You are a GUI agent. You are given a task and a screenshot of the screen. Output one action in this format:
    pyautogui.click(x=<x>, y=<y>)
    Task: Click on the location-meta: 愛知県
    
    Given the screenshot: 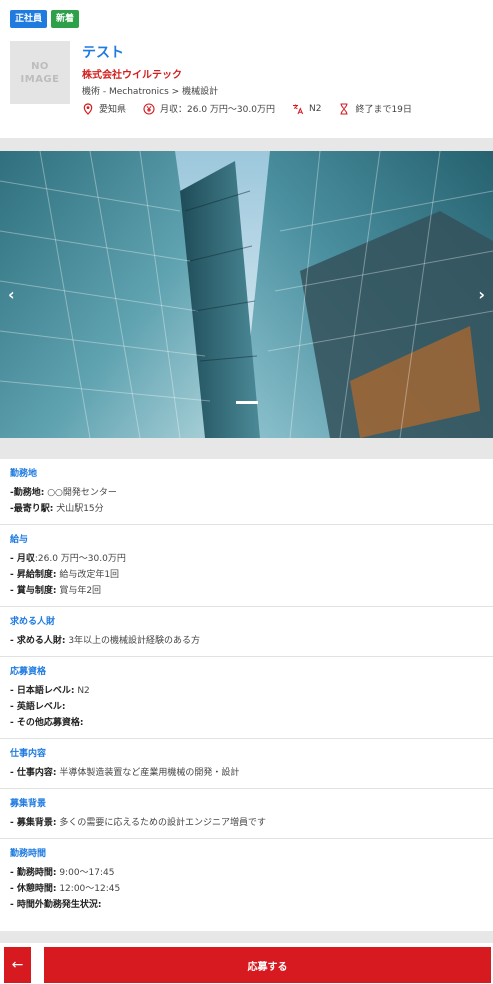 What is the action you would take?
    pyautogui.click(x=104, y=108)
    